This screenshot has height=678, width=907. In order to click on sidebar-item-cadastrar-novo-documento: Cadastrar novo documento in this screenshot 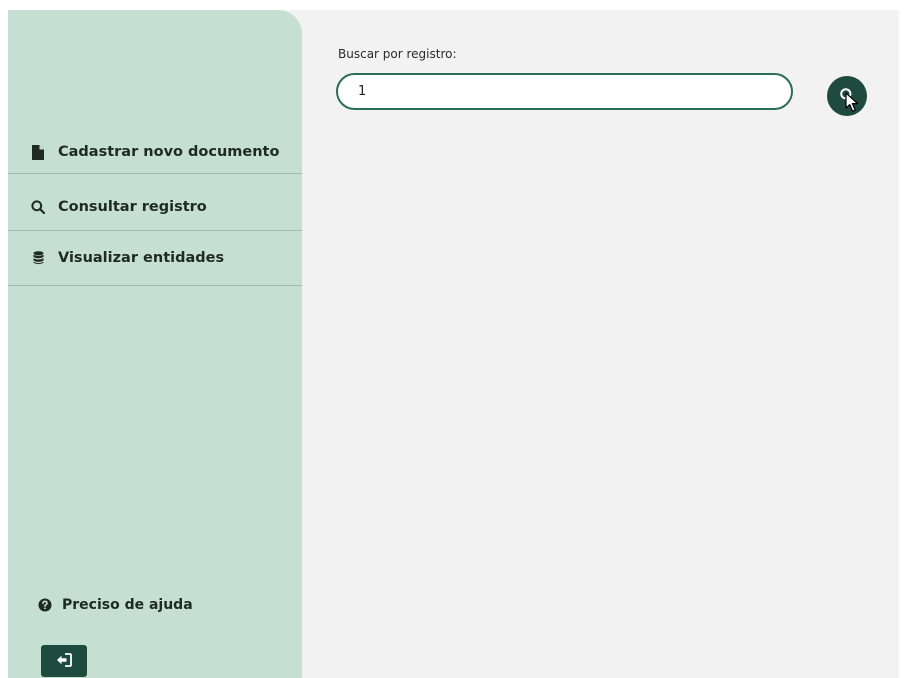, I will do `click(155, 152)`.